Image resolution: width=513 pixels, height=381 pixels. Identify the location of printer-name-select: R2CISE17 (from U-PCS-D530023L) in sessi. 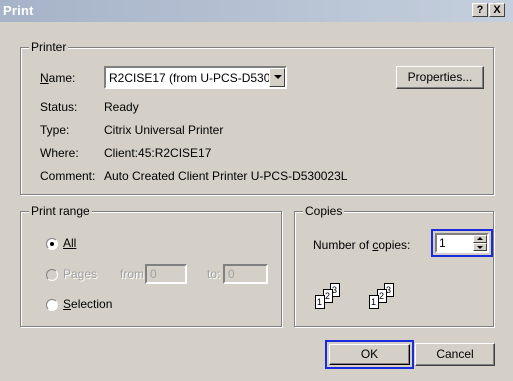
(195, 77).